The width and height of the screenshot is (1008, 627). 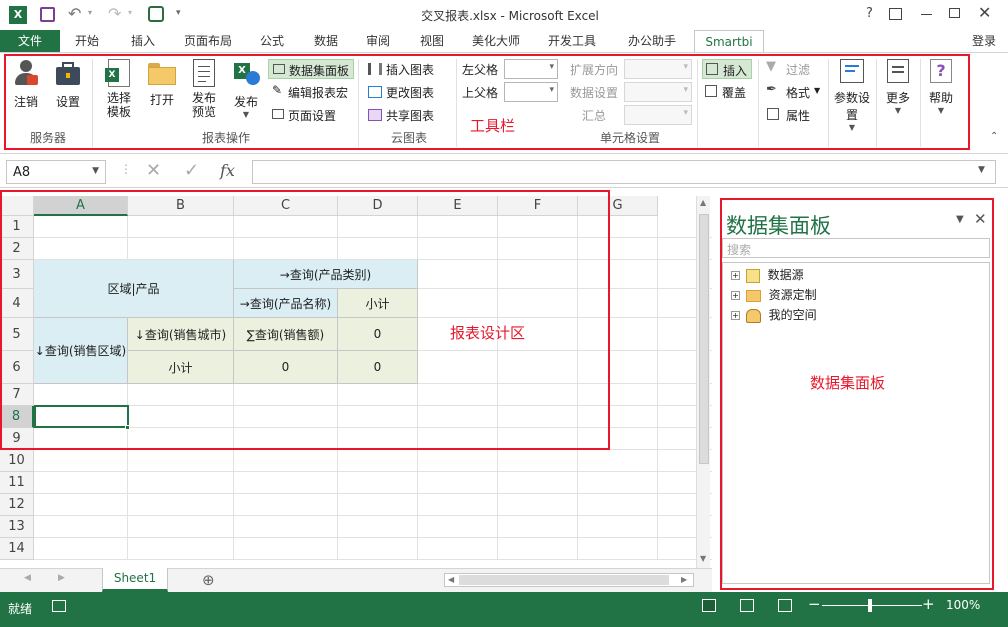 What do you see at coordinates (17, 417) in the screenshot?
I see `row-header: 8` at bounding box center [17, 417].